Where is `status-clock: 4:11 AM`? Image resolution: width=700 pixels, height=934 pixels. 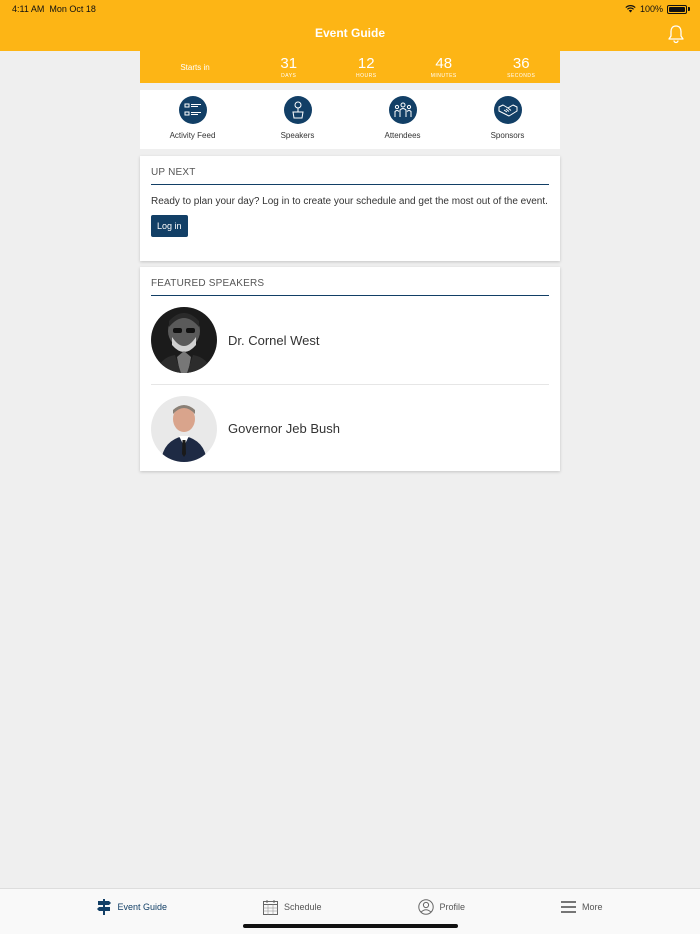
status-clock: 4:11 AM is located at coordinates (28, 9).